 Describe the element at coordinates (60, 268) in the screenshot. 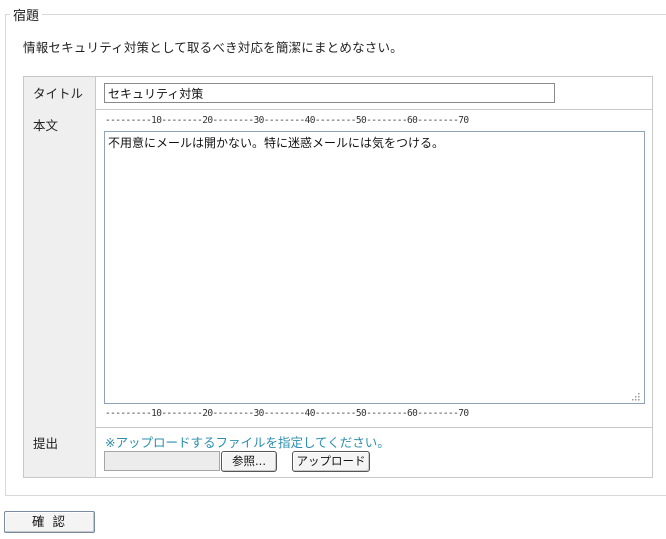

I see `body-label: 本文` at that location.